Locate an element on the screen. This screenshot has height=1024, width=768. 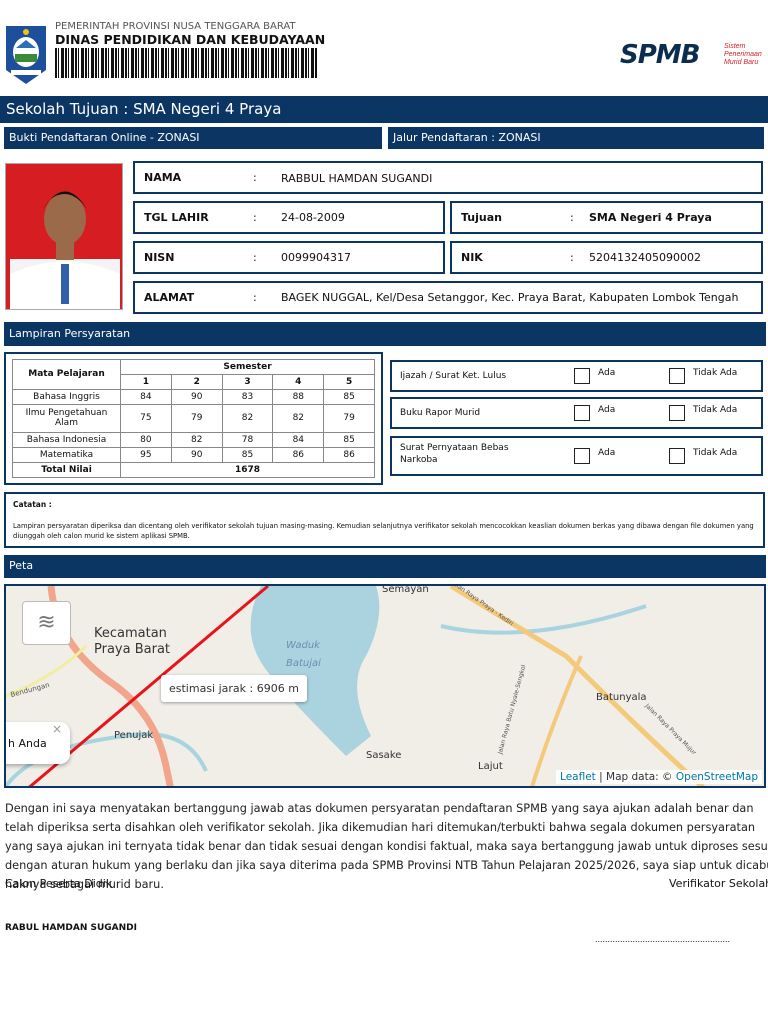
nisn-label: NISN is located at coordinates (159, 257).